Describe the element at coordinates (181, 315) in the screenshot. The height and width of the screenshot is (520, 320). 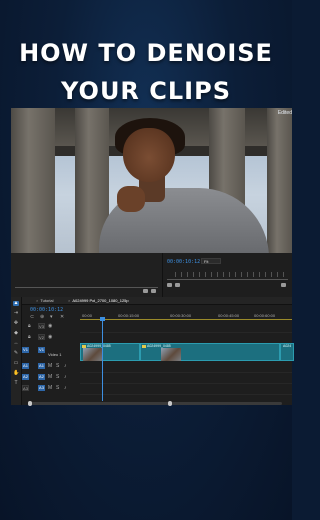
I see `ruler-label: 00:00:30:00` at that location.